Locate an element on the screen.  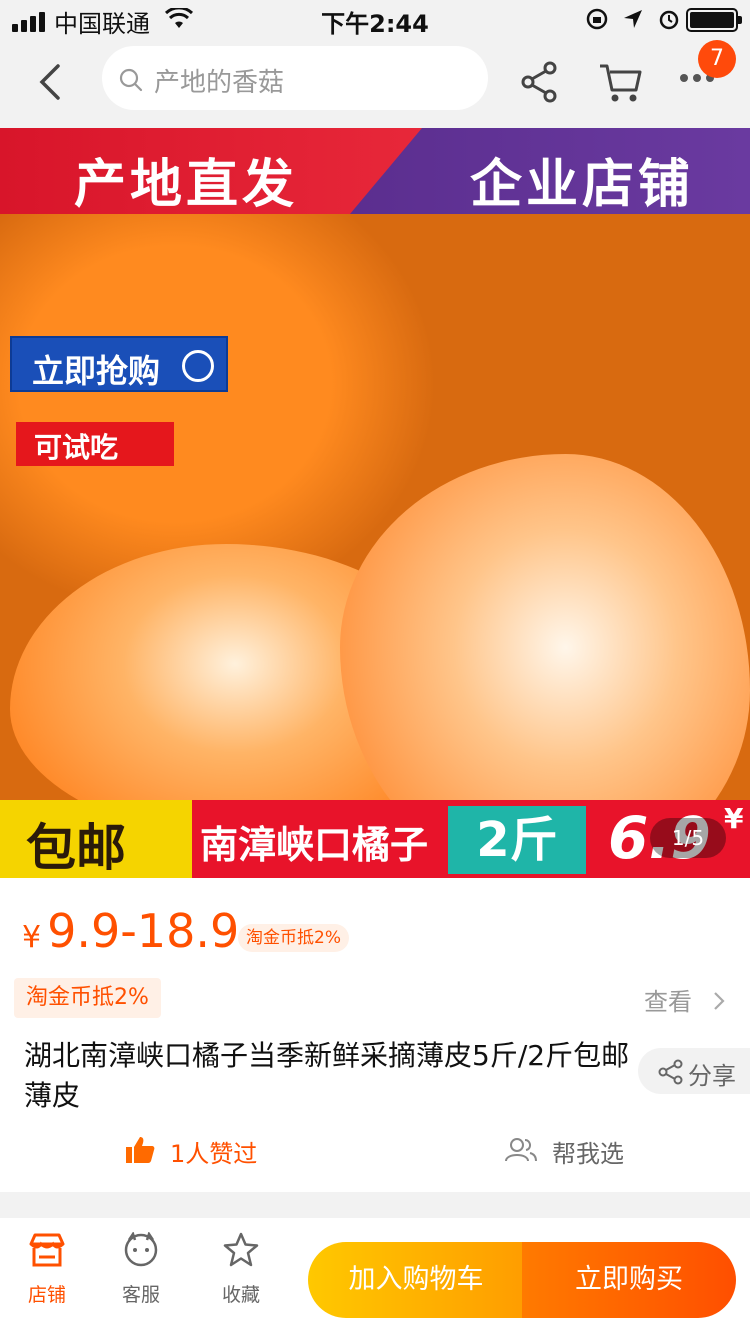
nav-bar: 产地的香菇 7 is located at coordinates (375, 84).